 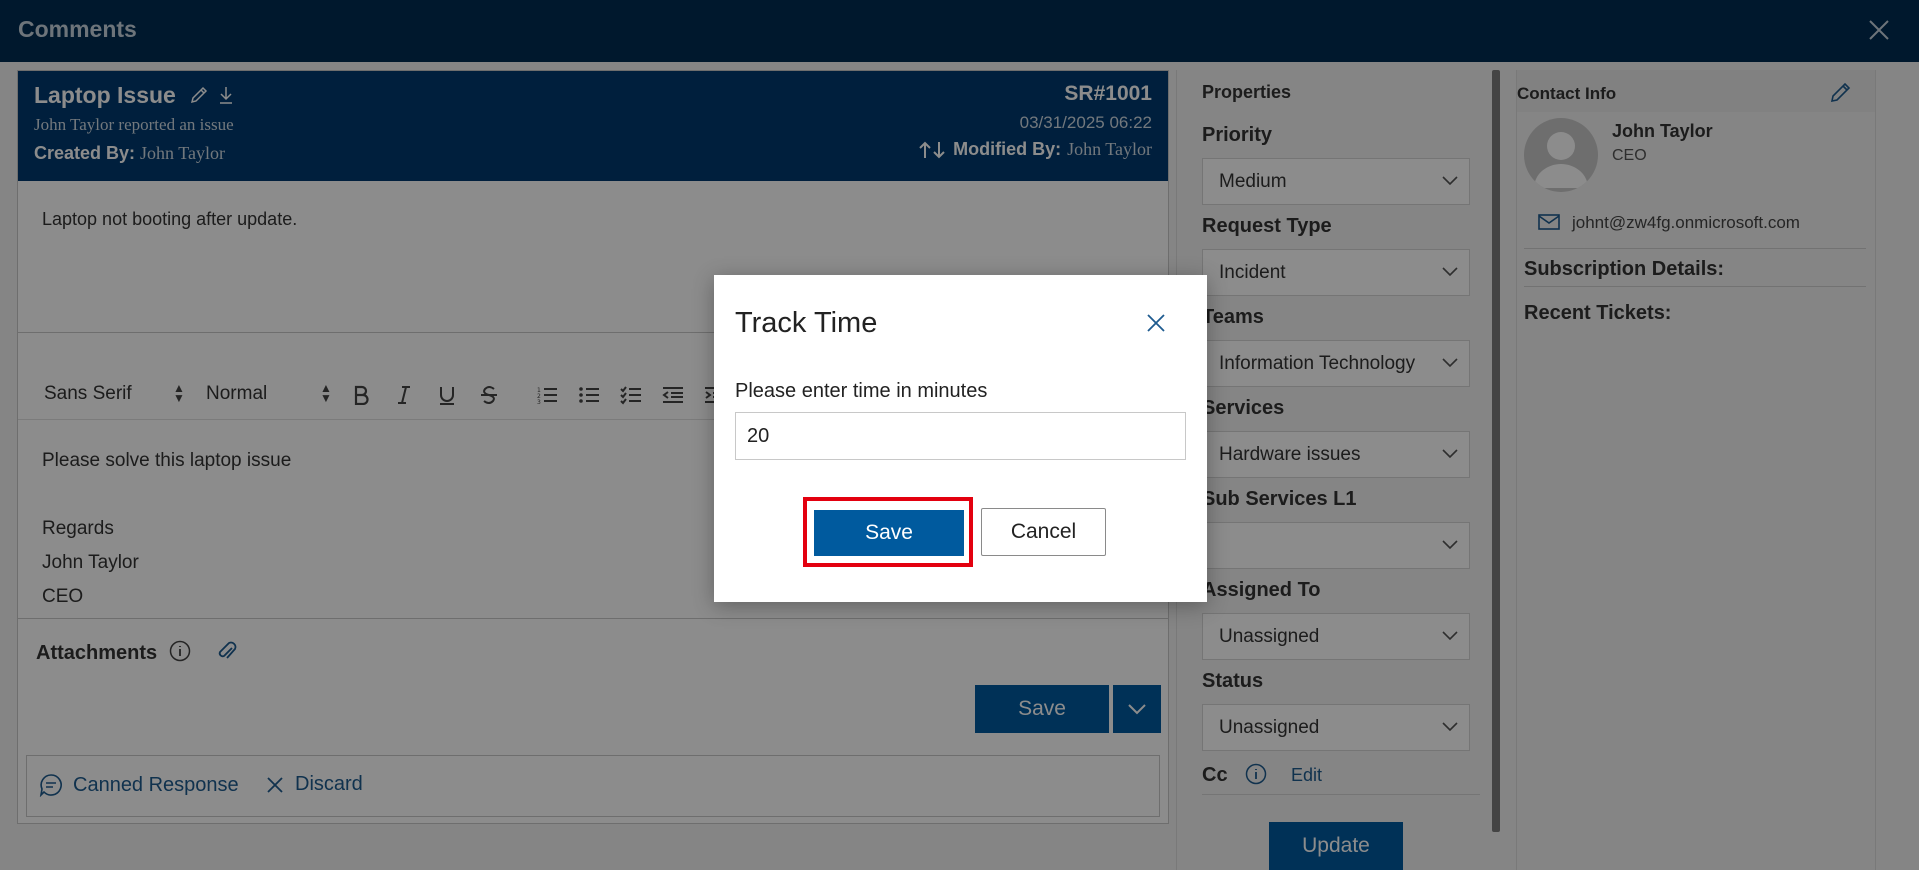 I want to click on cancel-button: Cancel, so click(x=1043, y=532).